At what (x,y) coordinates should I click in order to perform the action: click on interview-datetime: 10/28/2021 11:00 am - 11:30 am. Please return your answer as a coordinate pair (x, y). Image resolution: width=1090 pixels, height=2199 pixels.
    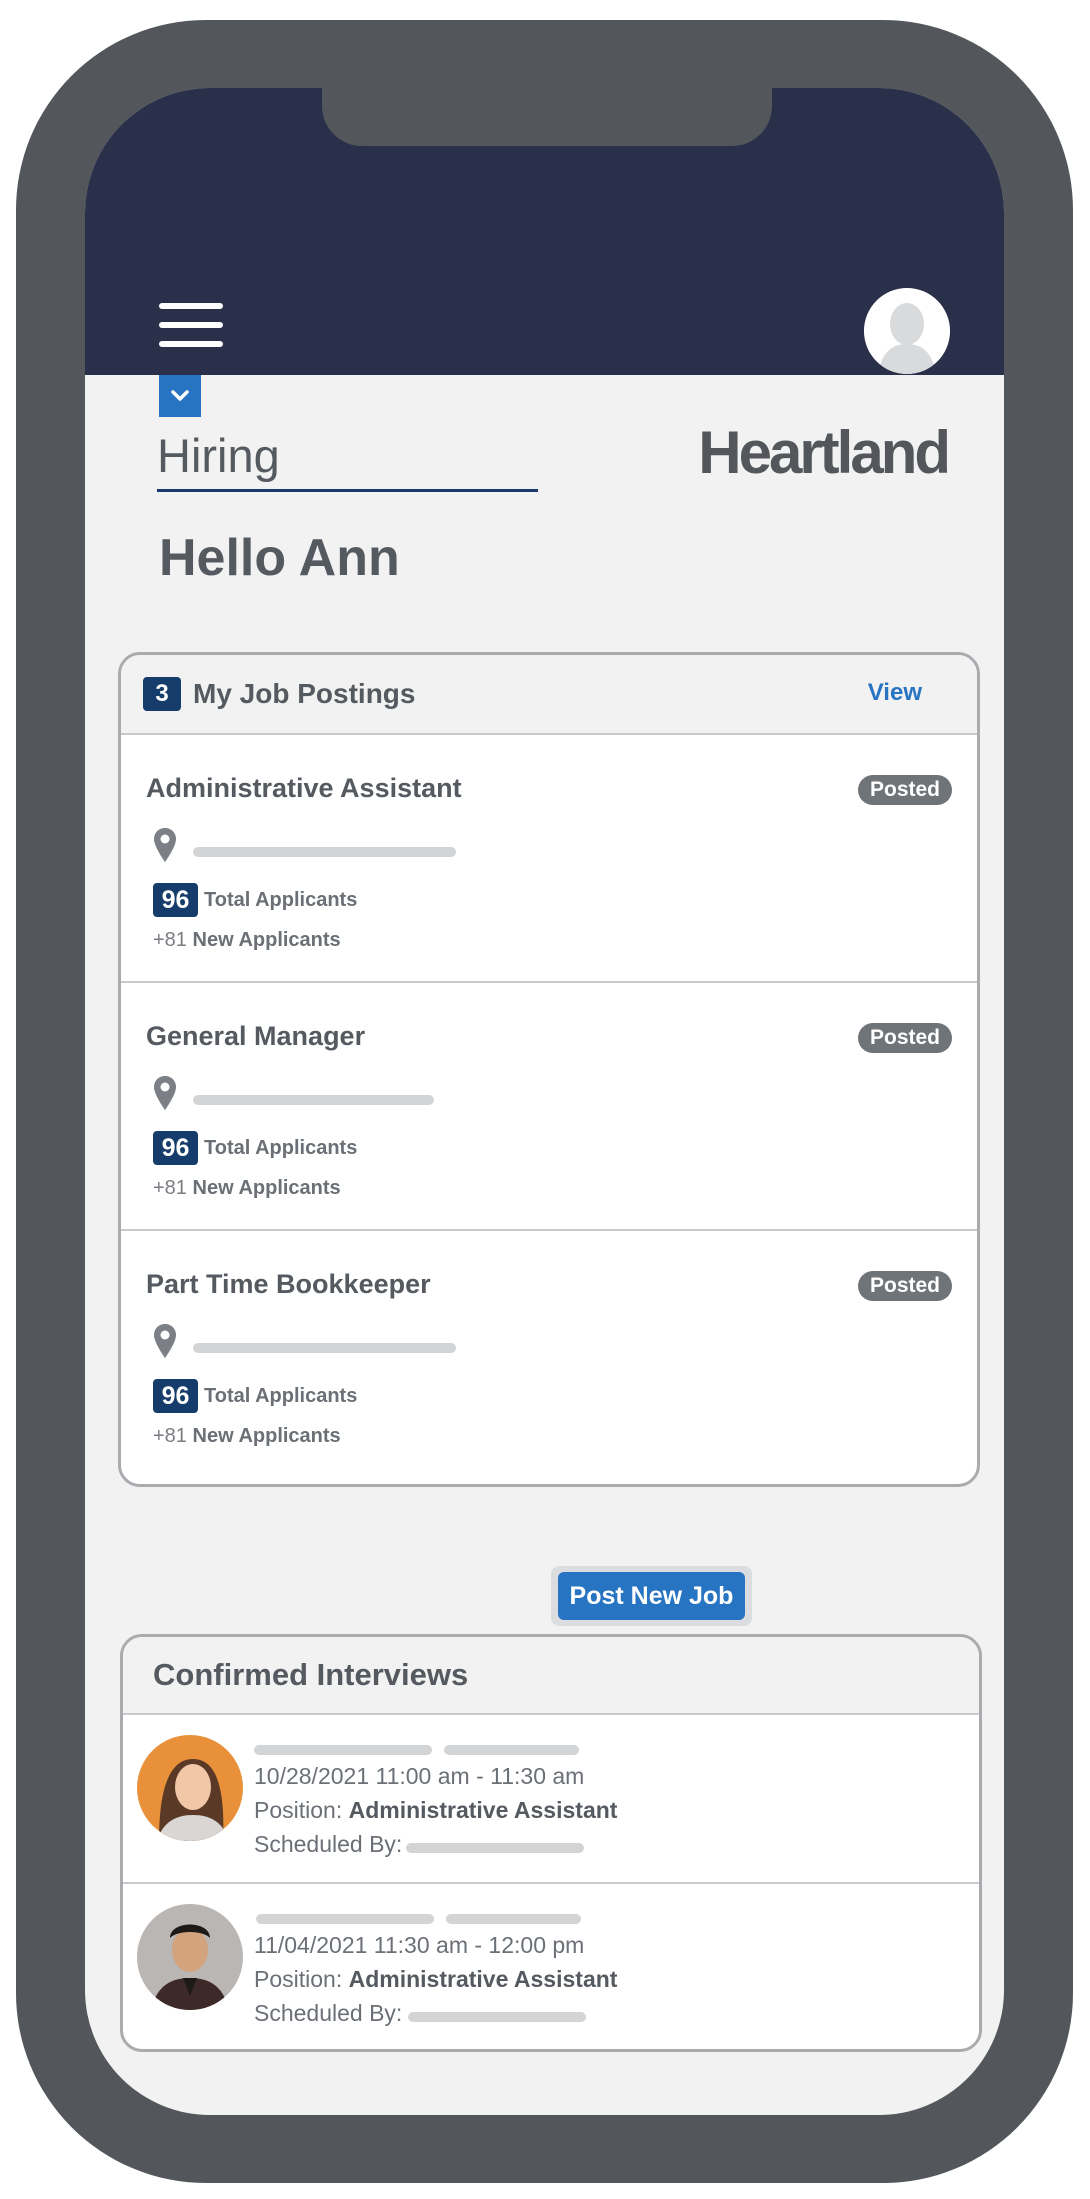
    Looking at the image, I should click on (419, 1776).